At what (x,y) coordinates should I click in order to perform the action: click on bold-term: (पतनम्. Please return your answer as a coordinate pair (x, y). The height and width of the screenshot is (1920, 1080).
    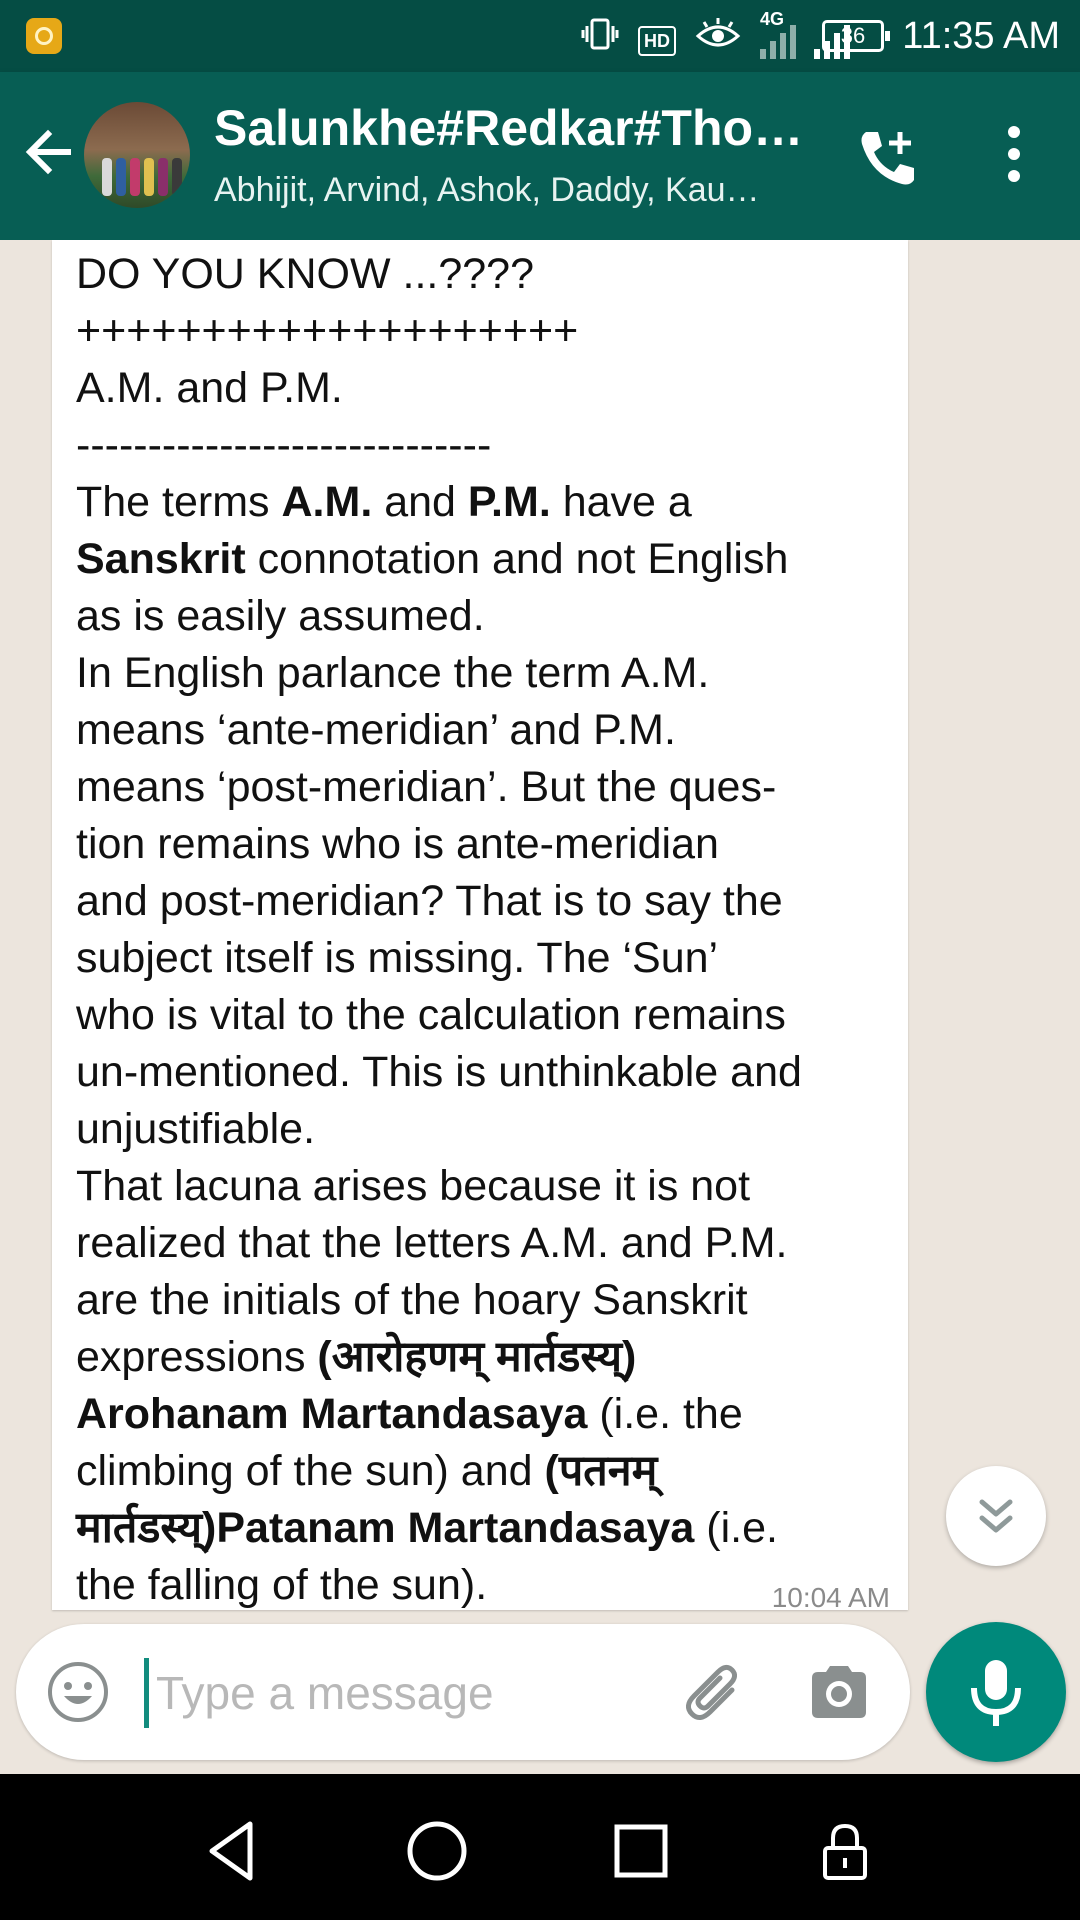
    Looking at the image, I should click on (601, 1471).